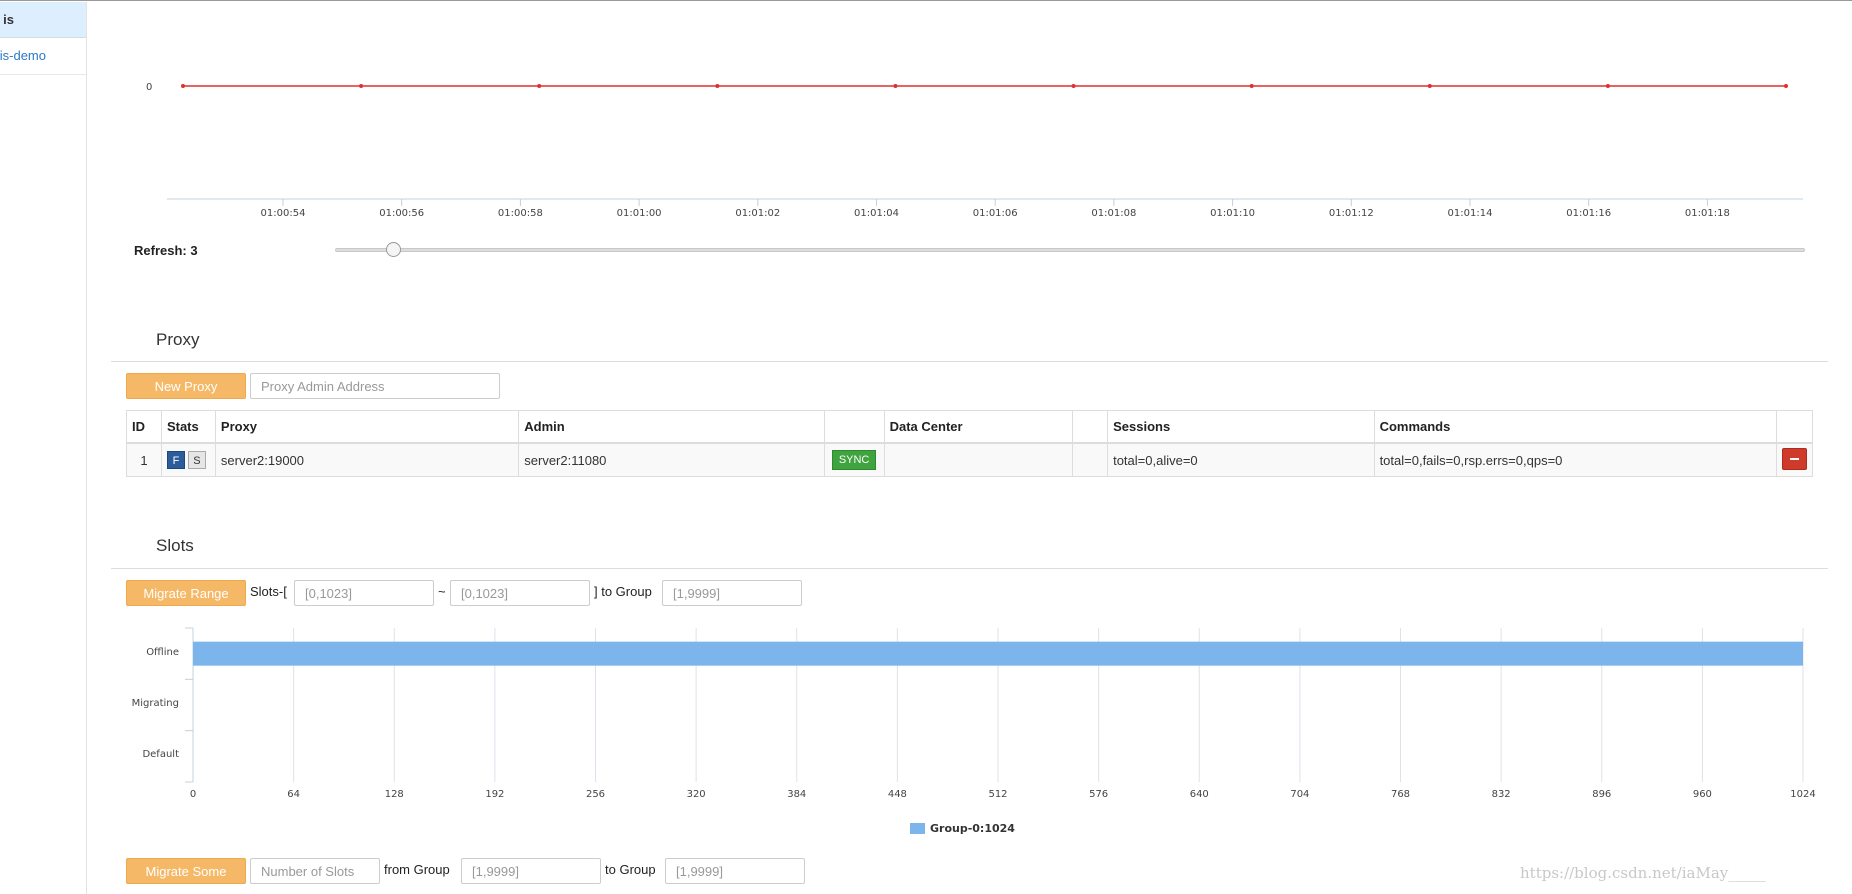 The width and height of the screenshot is (1852, 894). I want to click on slots-chart-x-tick-label: 640, so click(1199, 794).